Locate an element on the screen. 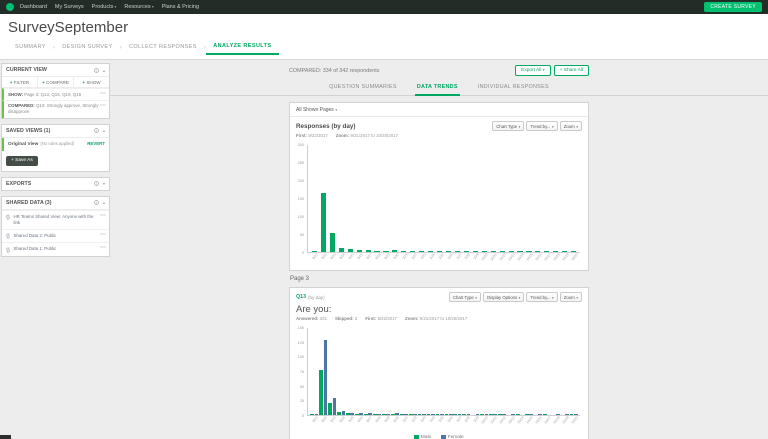  show-rule: SHOW: Page 3: Q13, Q15, Q19, Q16 is located at coordinates (55, 94).